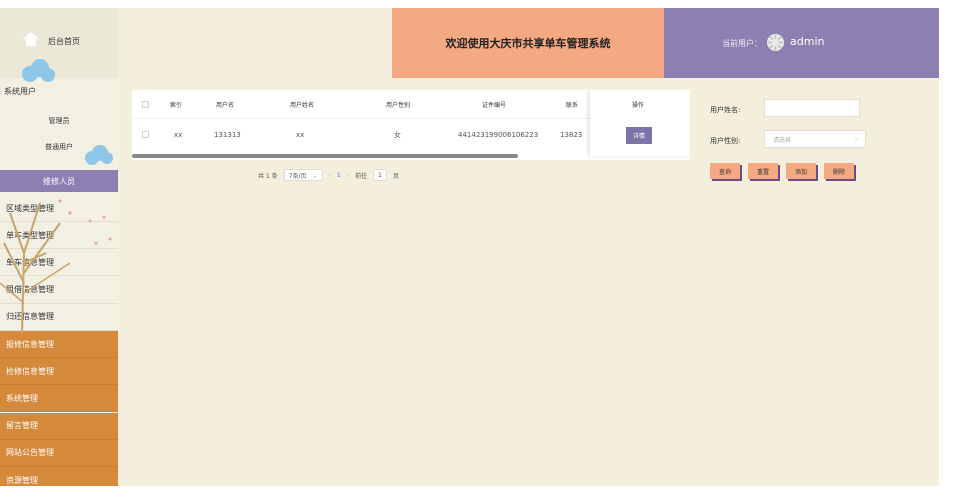 This screenshot has width=955, height=493. What do you see at coordinates (398, 105) in the screenshot?
I see `column-header: 用户性别` at bounding box center [398, 105].